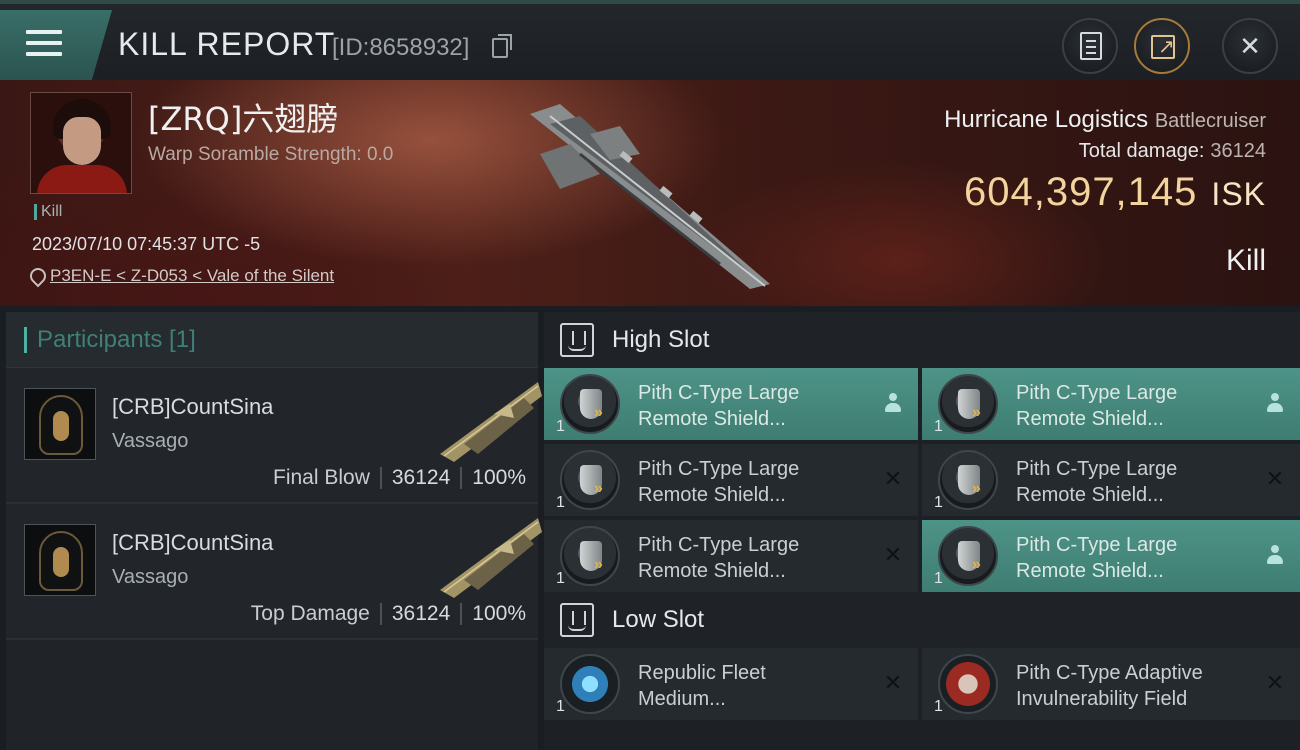 The height and width of the screenshot is (750, 1300). What do you see at coordinates (388, 614) in the screenshot?
I see `participant-stats: Top Damage 36124 100%` at bounding box center [388, 614].